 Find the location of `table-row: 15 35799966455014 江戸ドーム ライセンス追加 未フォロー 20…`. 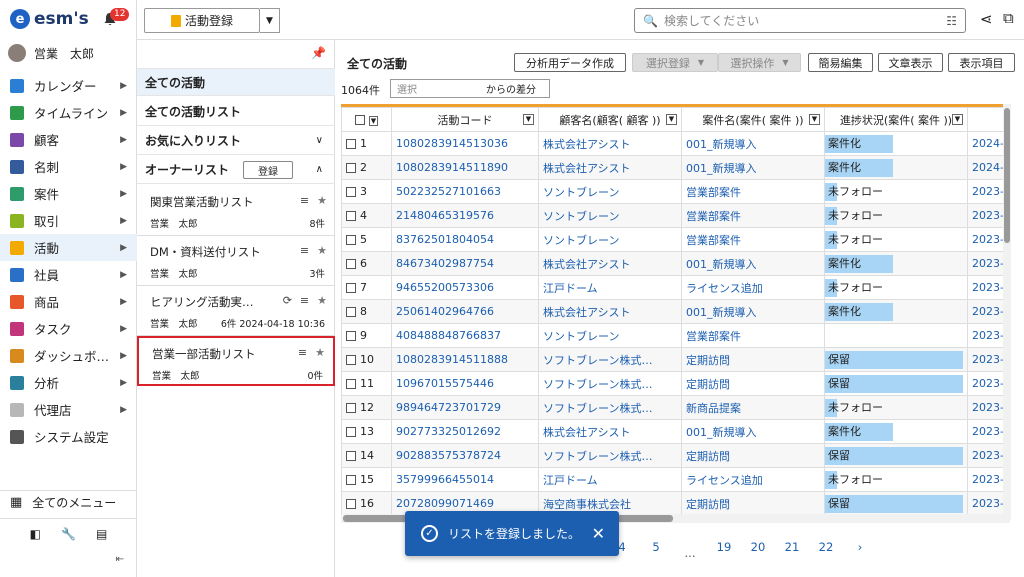

table-row: 15 35799966455014 江戸ドーム ライセンス追加 未フォロー 20… is located at coordinates (675, 479).